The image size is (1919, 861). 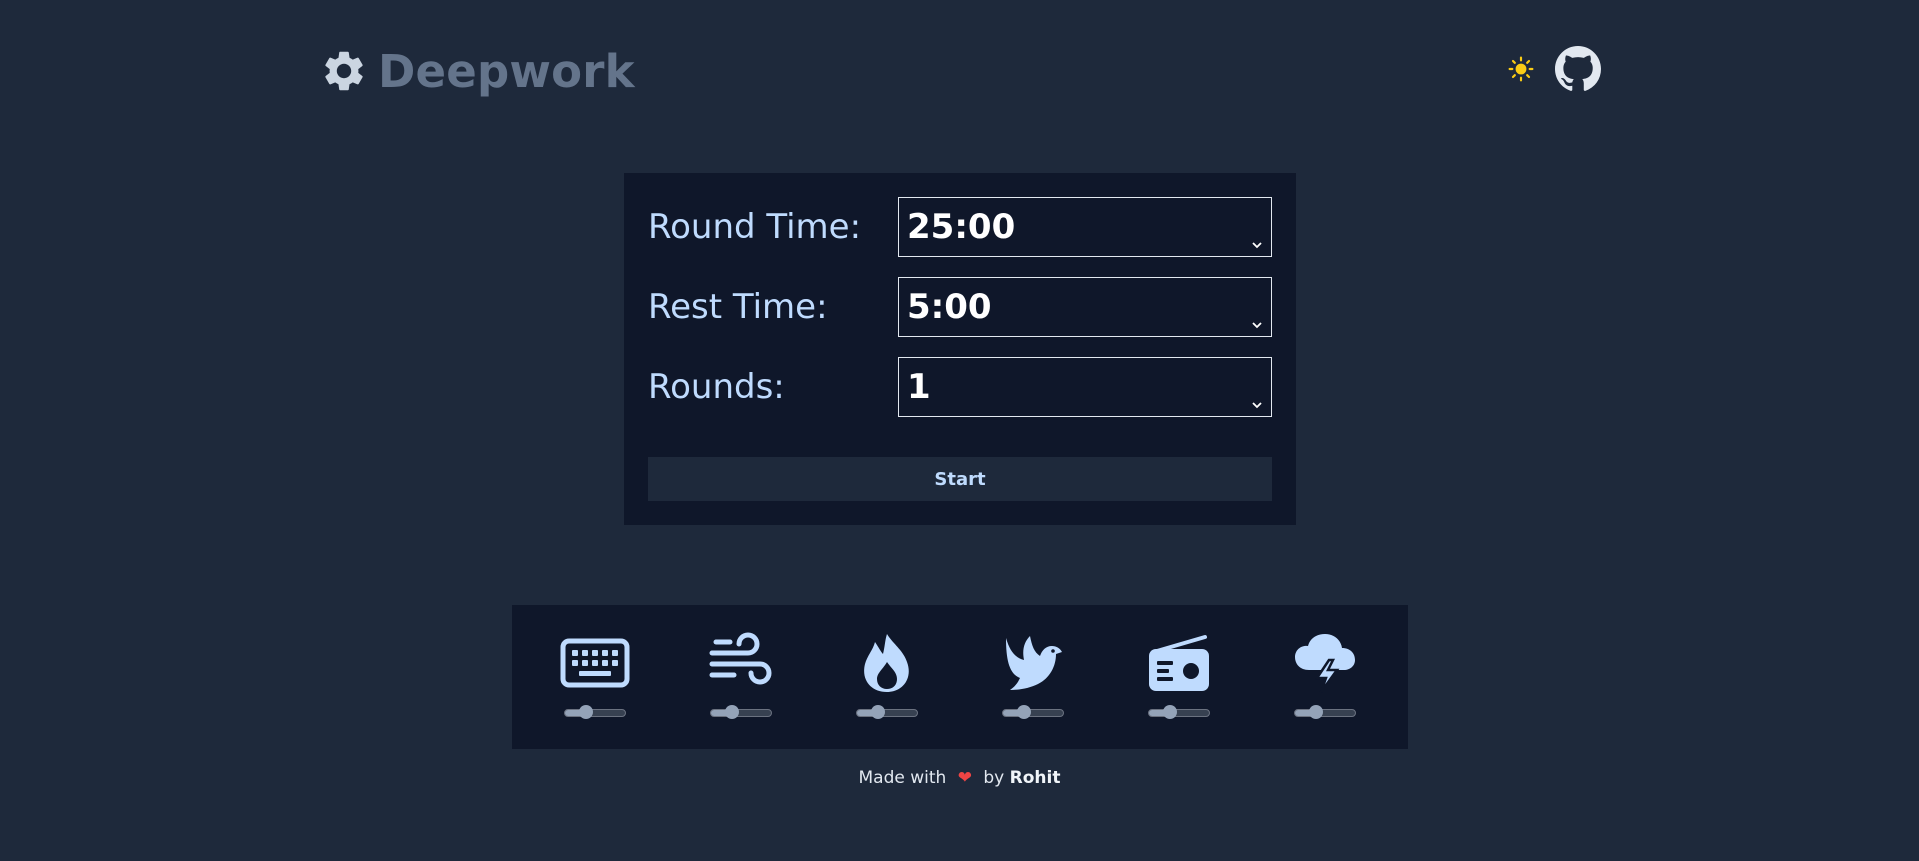 I want to click on volume-slider-storm, so click(x=1325, y=712).